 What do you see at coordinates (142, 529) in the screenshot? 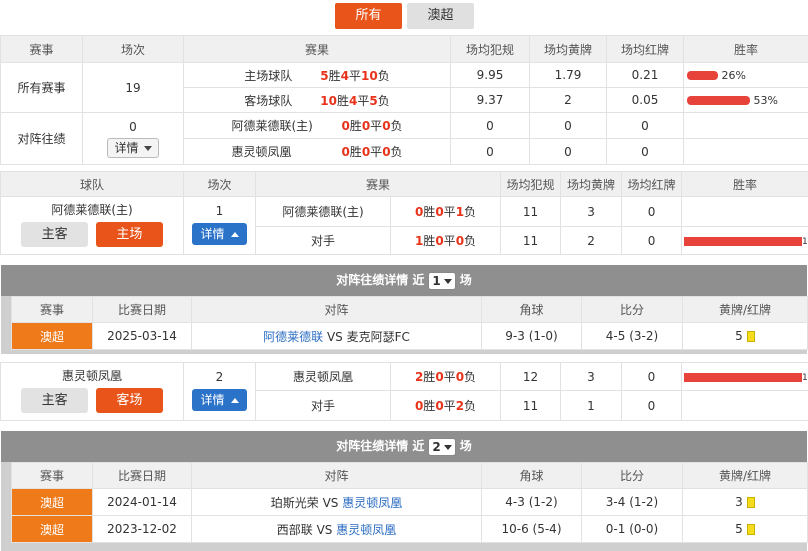
I see `match-date: 2023-12-02` at bounding box center [142, 529].